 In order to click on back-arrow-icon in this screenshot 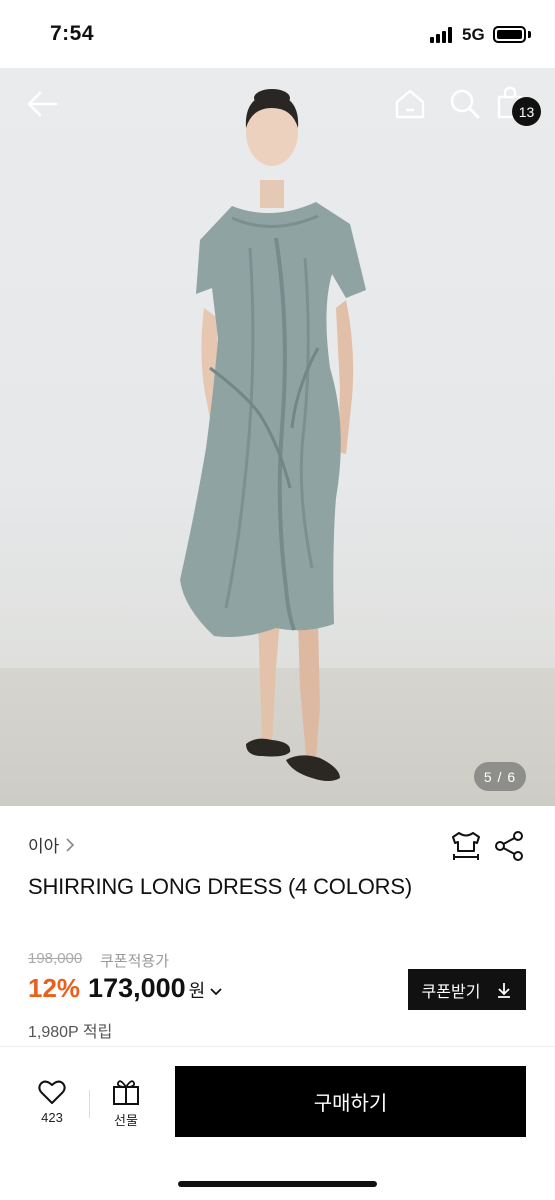, I will do `click(42, 104)`.